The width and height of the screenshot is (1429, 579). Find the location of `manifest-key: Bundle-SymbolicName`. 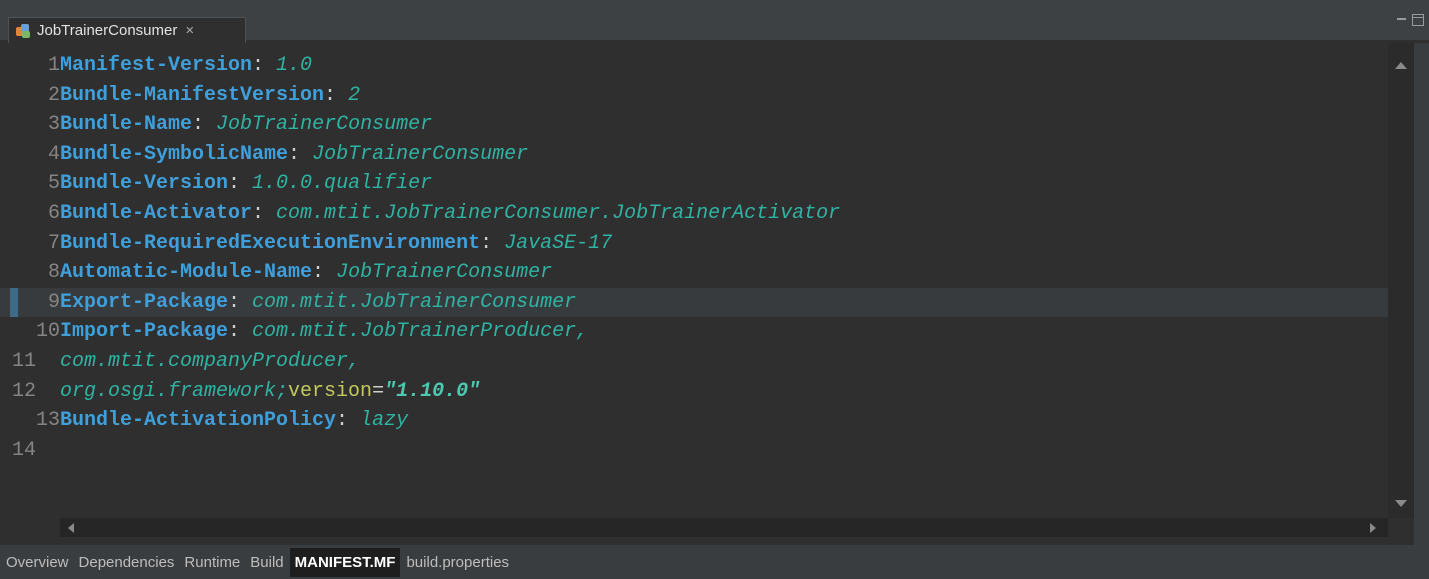

manifest-key: Bundle-SymbolicName is located at coordinates (174, 154).